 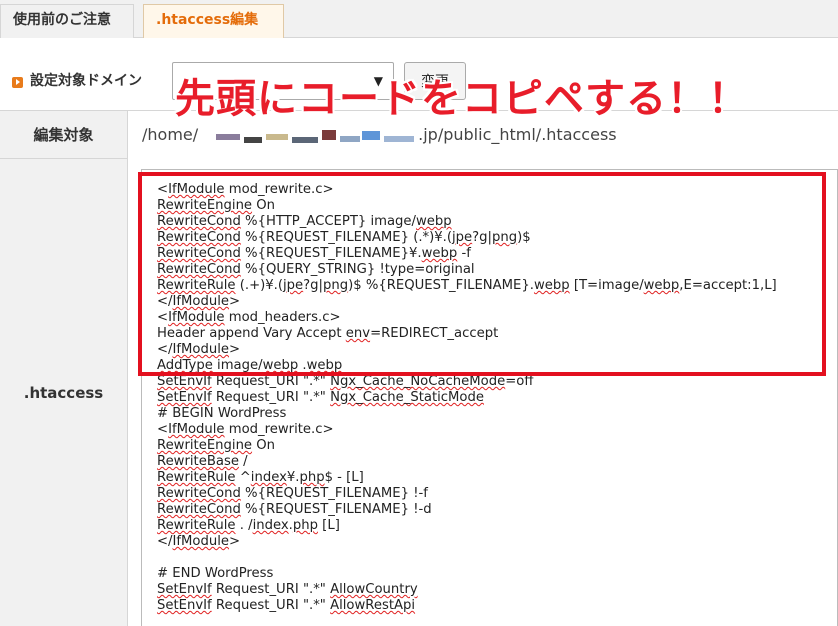 What do you see at coordinates (245, 429) in the screenshot?
I see `code-line: <IfModule mod_rewrite.c>` at bounding box center [245, 429].